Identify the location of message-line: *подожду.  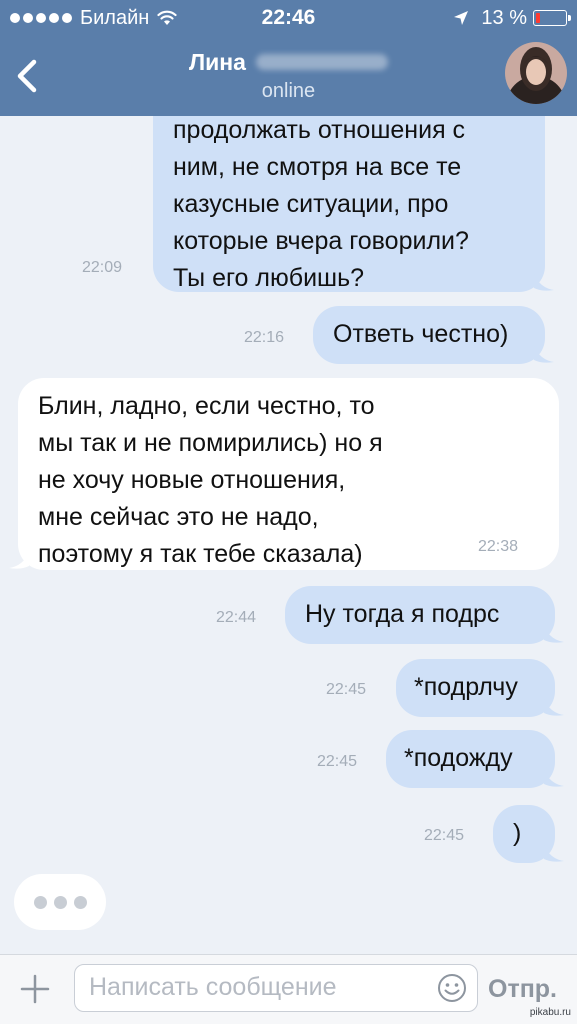
(458, 758).